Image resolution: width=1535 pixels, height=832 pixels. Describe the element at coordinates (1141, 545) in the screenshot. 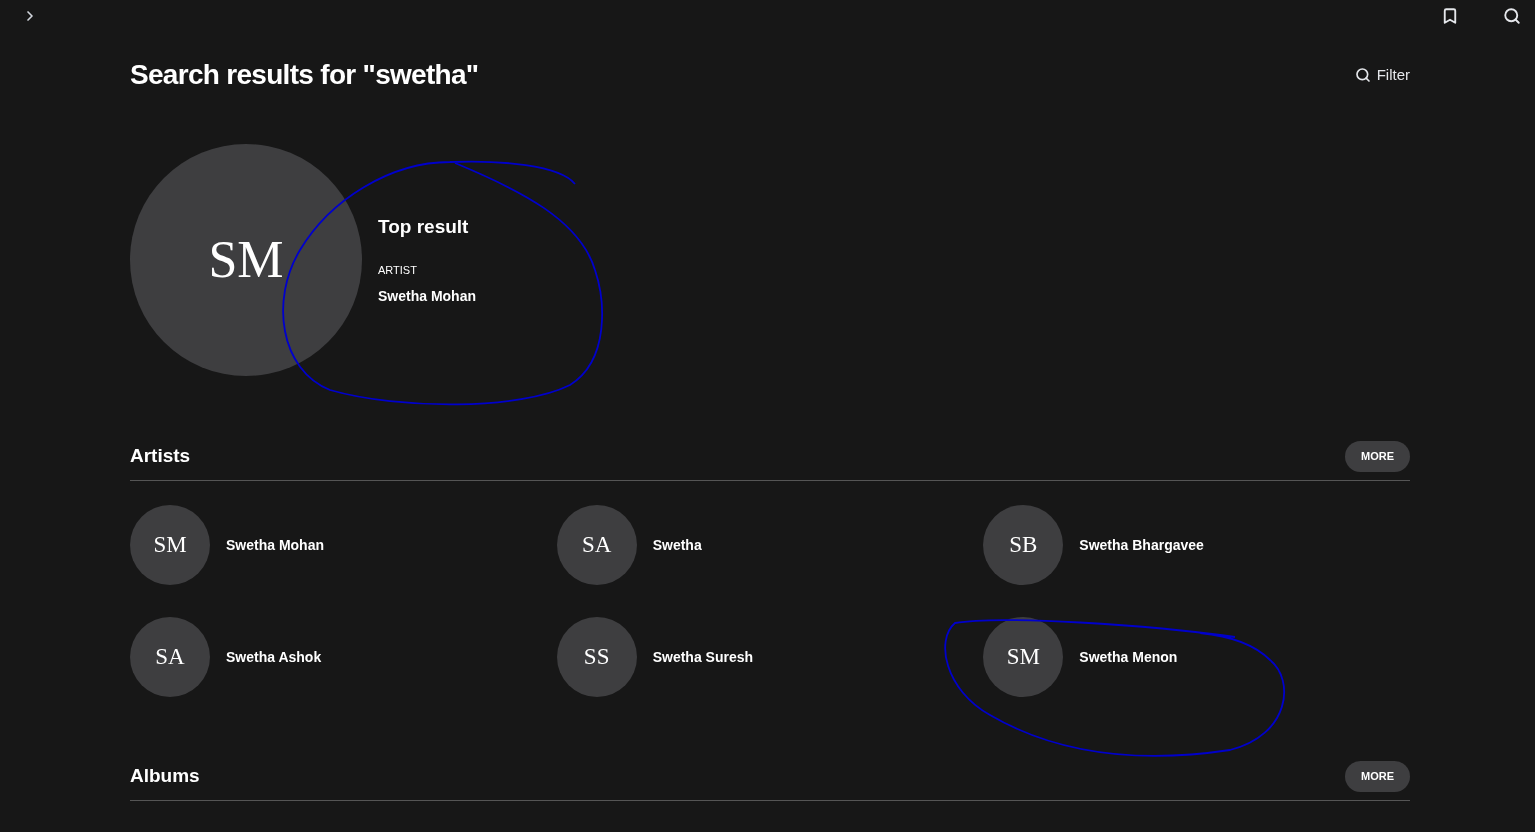

I see `artist-name: Swetha Bhargavee` at that location.